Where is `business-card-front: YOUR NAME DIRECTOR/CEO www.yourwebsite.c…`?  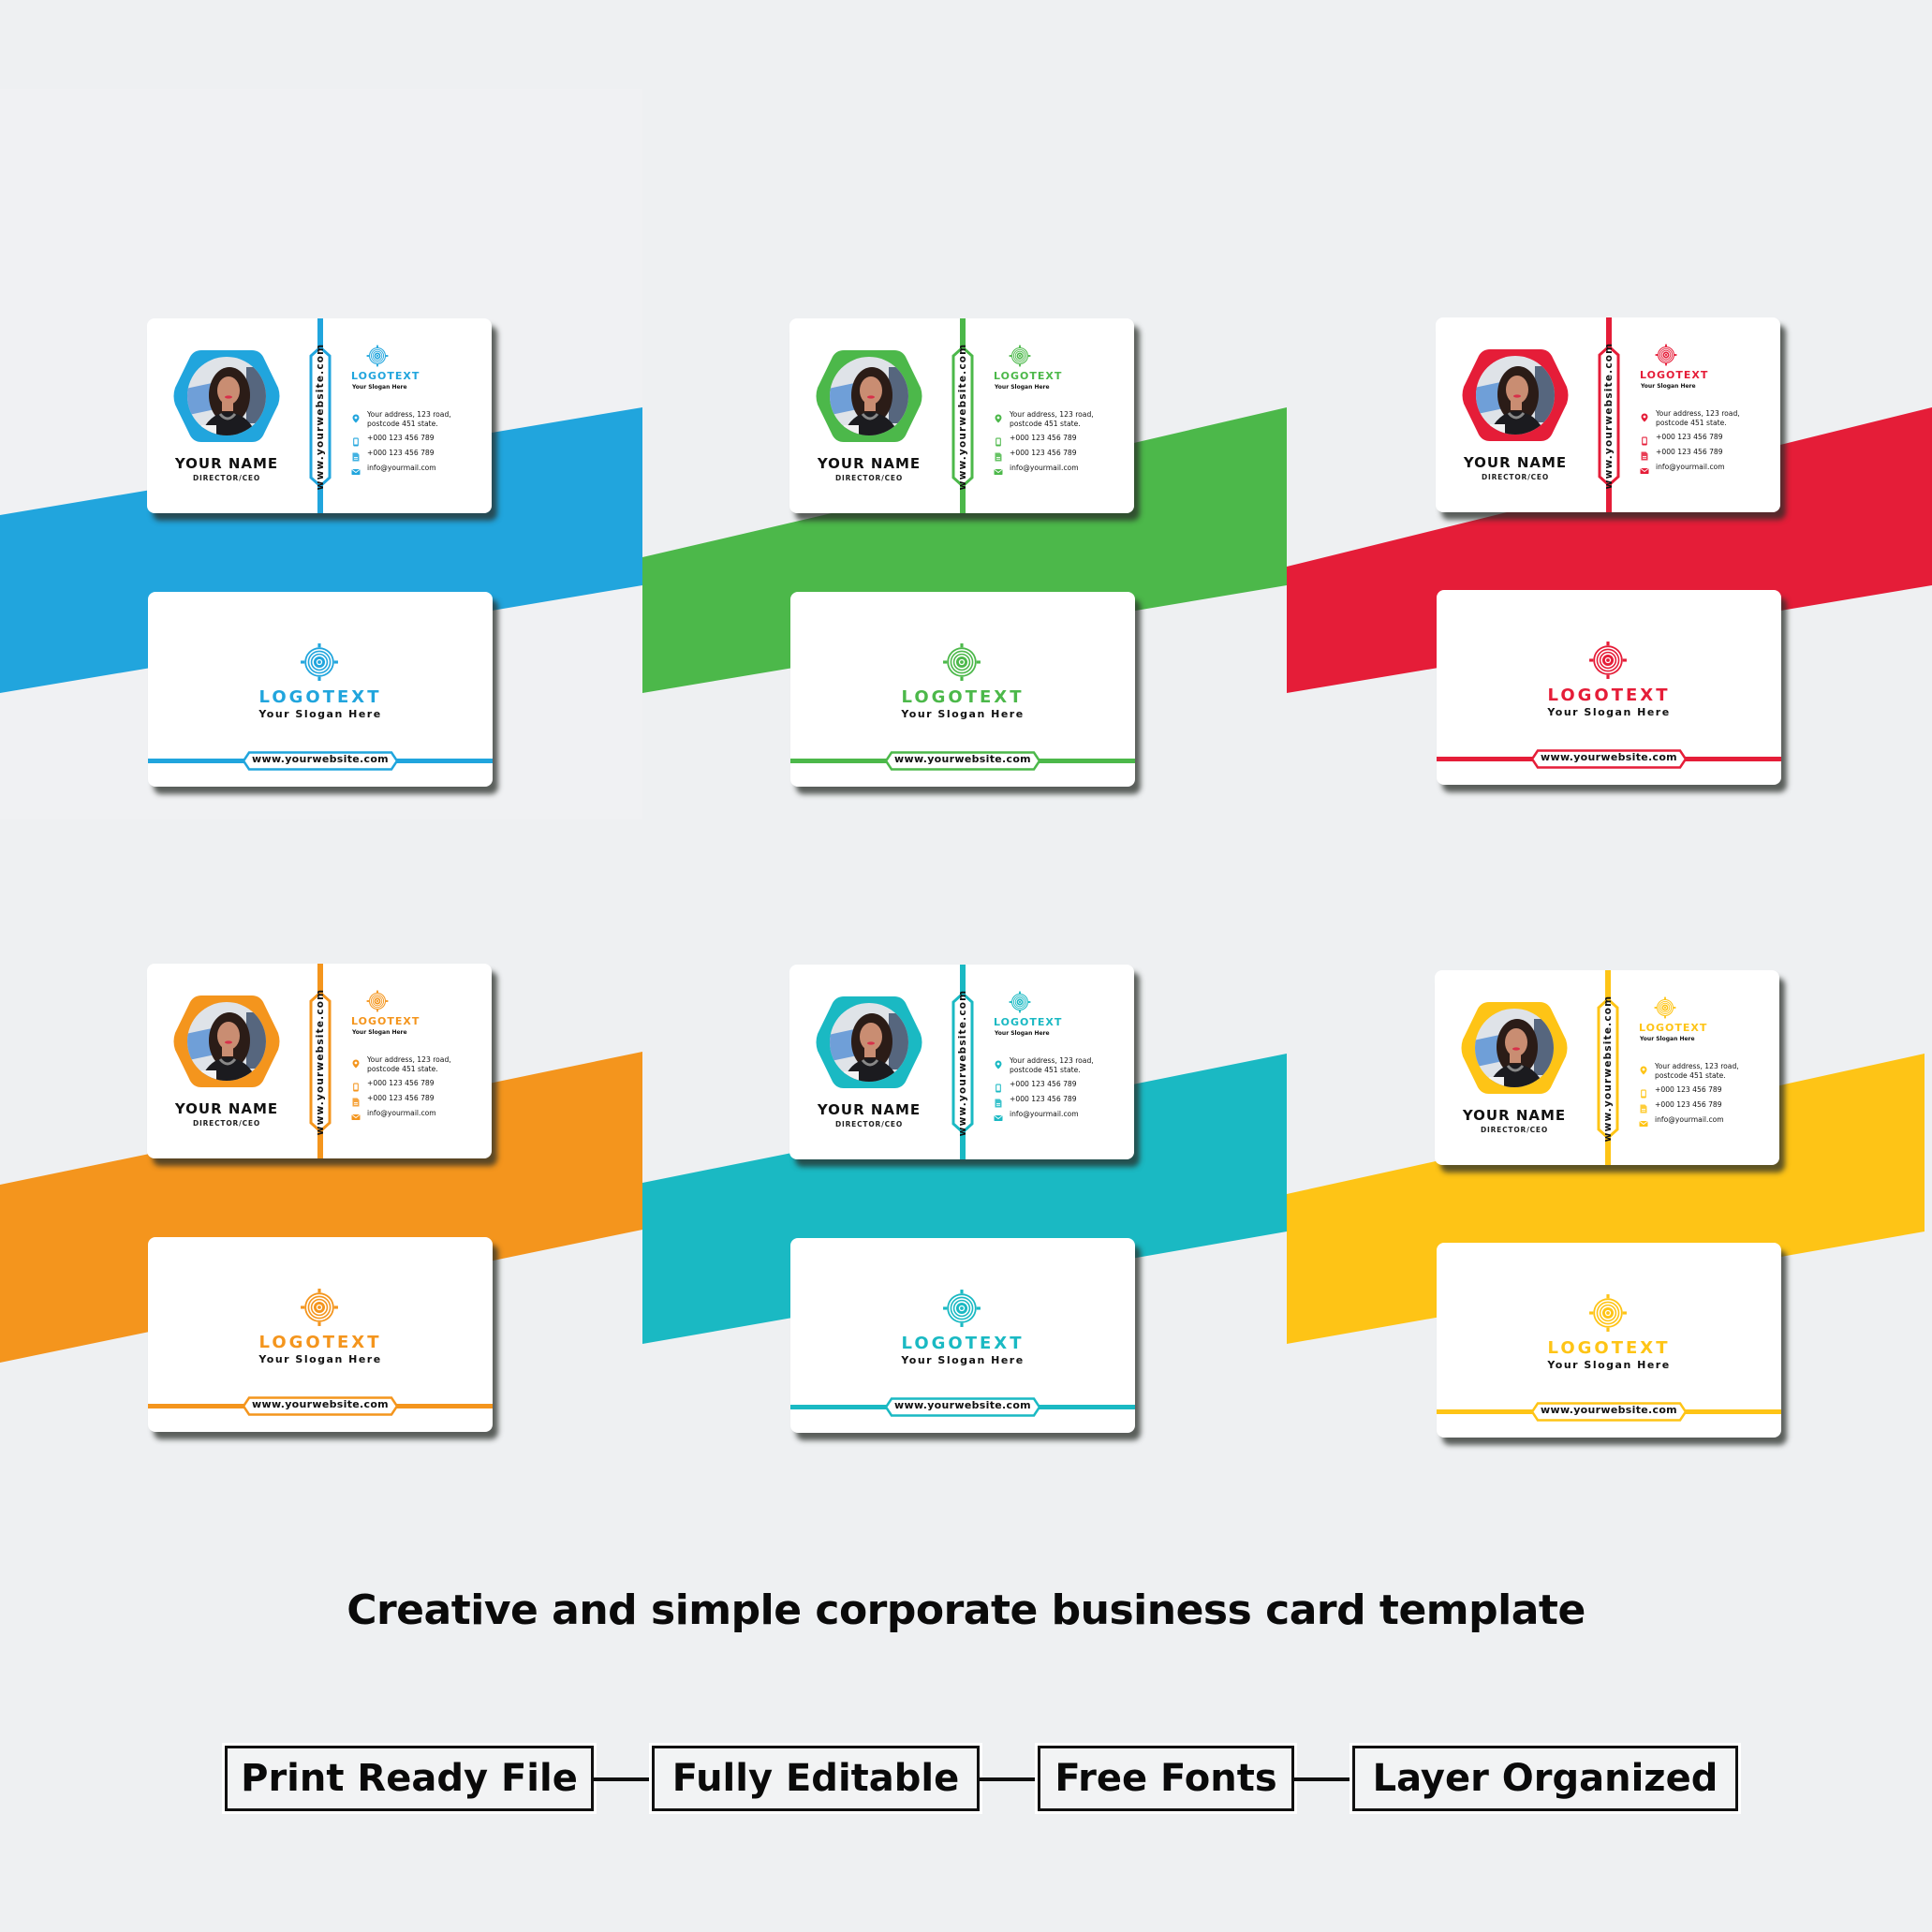
business-card-front: YOUR NAME DIRECTOR/CEO www.yourwebsite.c… is located at coordinates (319, 415).